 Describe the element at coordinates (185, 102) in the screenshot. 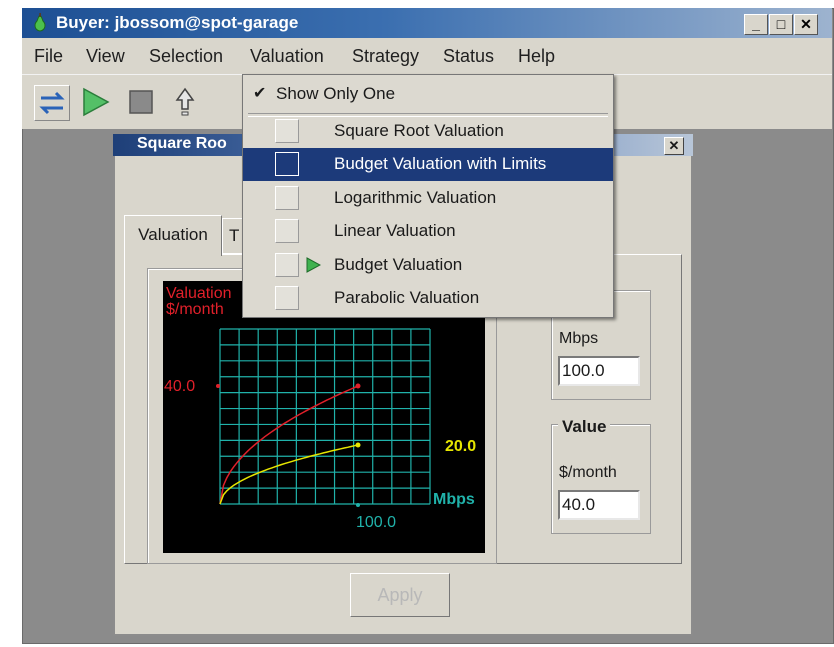

I see `up-arrow-icon` at that location.